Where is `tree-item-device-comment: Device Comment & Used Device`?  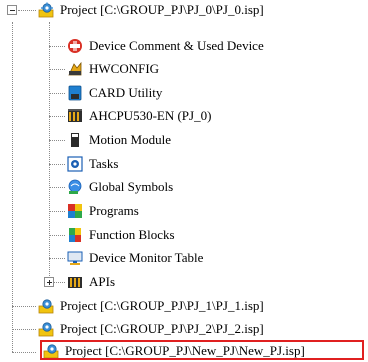 tree-item-device-comment: Device Comment & Used Device is located at coordinates (165, 46).